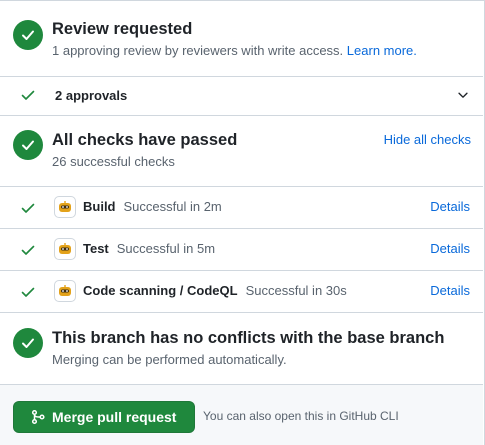 The image size is (485, 445). I want to click on checks-subtitle: 26 successful checks, so click(113, 161).